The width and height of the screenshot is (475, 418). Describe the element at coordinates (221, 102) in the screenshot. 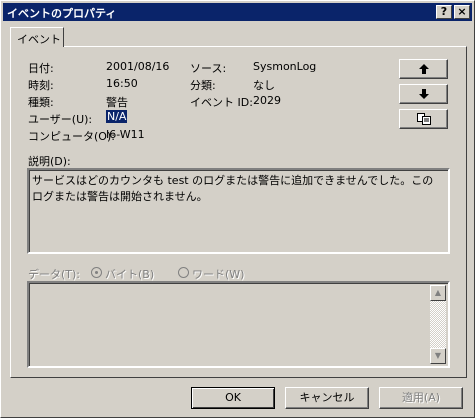

I see `event-id-label: イベント ID:` at that location.